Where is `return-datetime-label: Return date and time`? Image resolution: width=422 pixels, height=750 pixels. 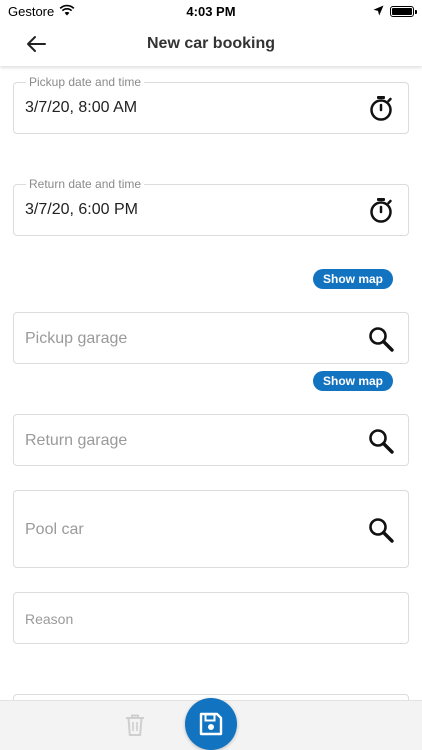
return-datetime-label: Return date and time is located at coordinates (85, 184).